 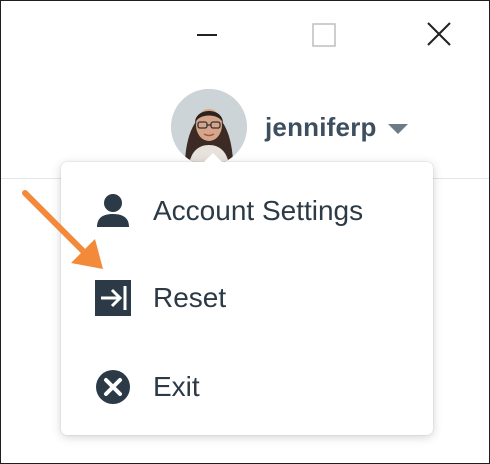 I want to click on minimize-button, so click(x=207, y=35).